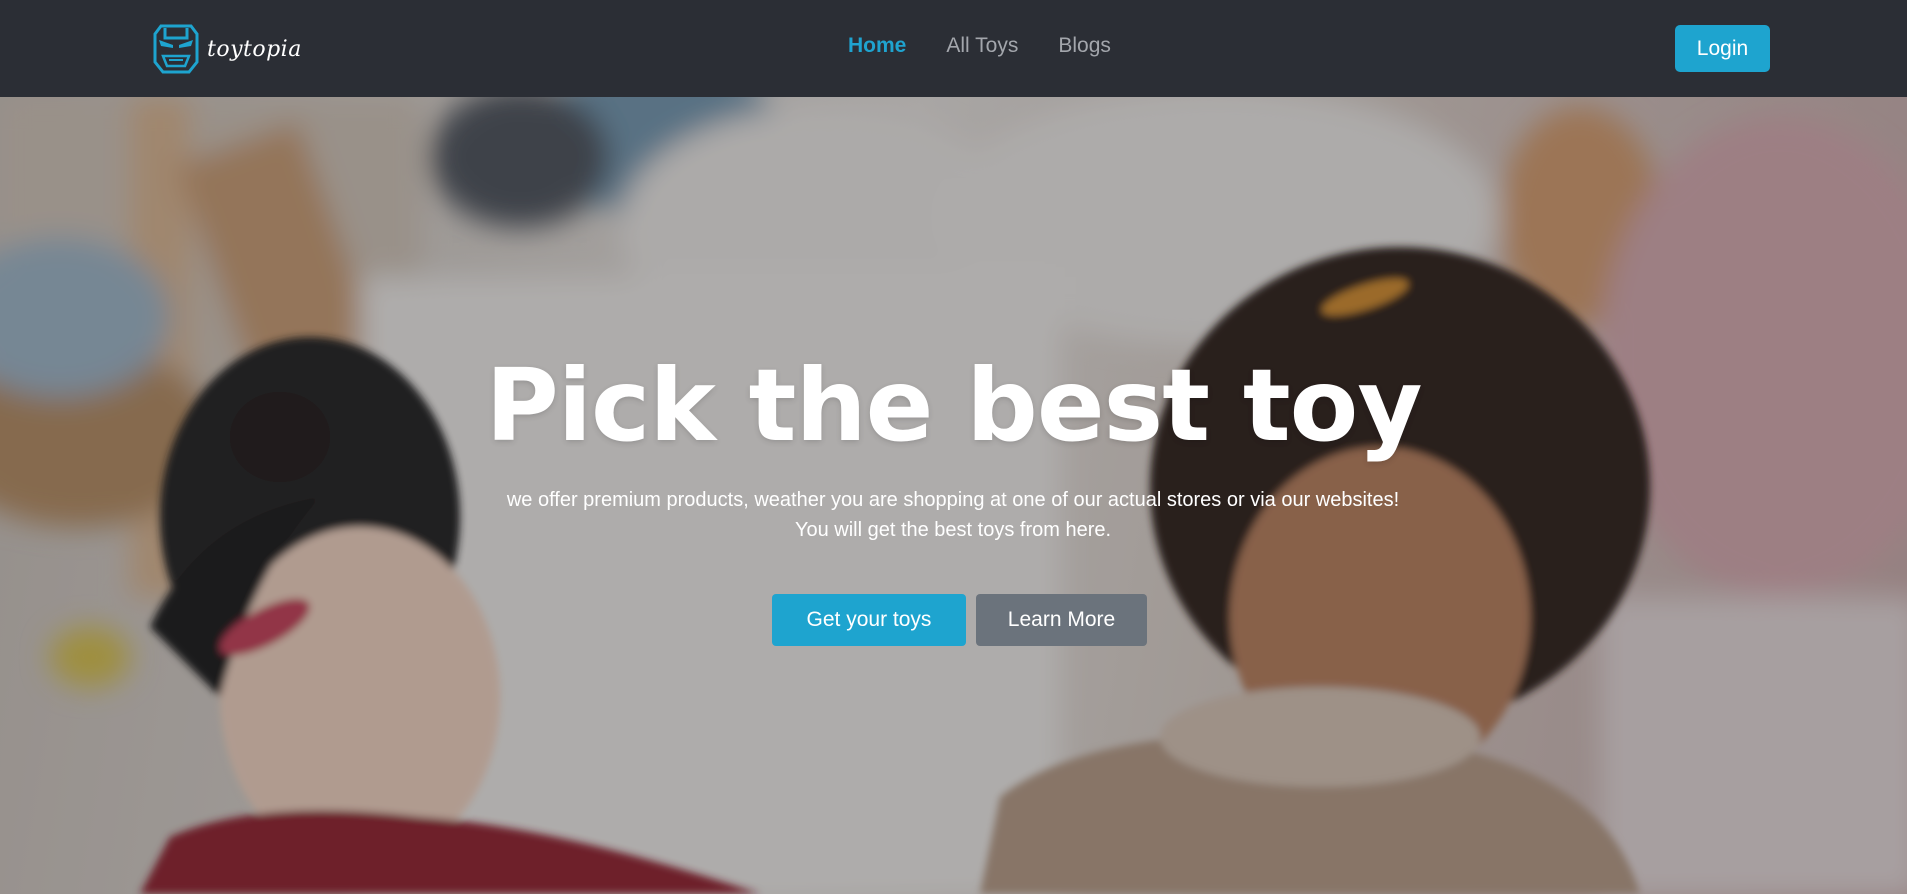  I want to click on get-your-toys-button: Get your toys, so click(869, 620).